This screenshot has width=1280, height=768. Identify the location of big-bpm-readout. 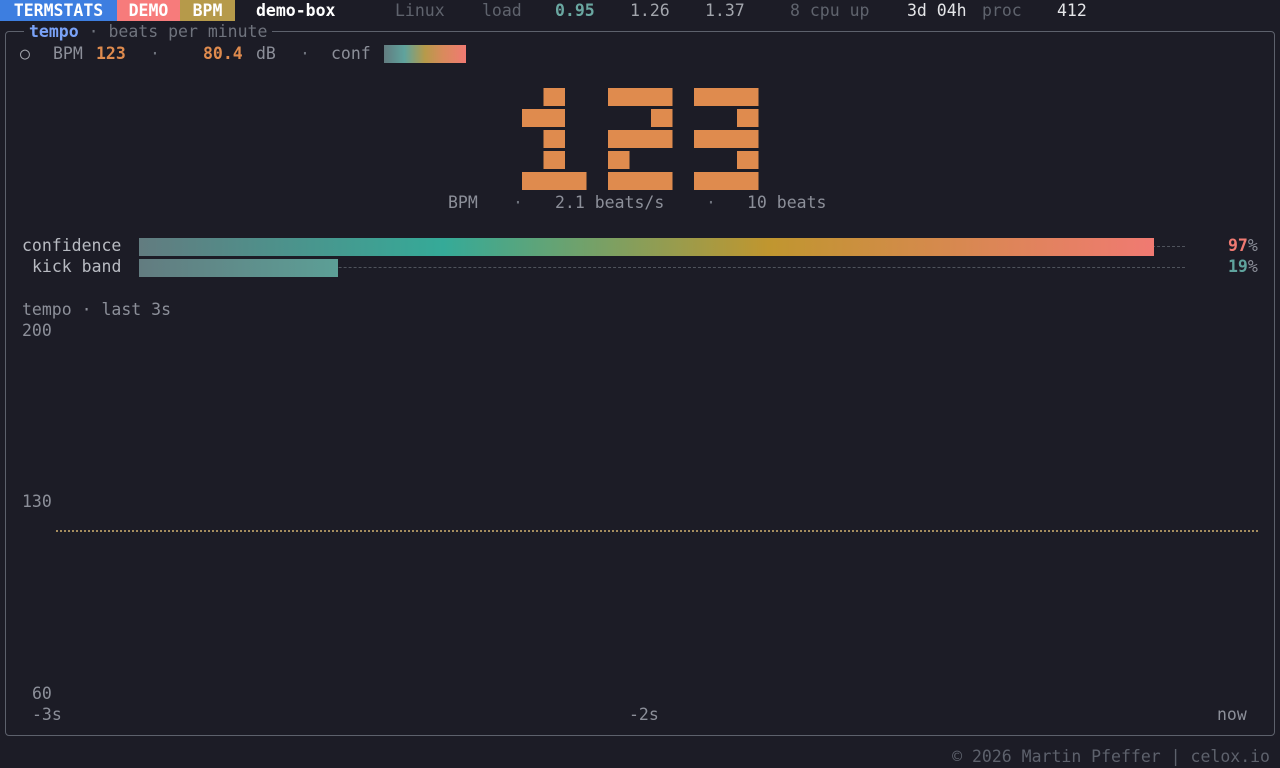
(640, 139).